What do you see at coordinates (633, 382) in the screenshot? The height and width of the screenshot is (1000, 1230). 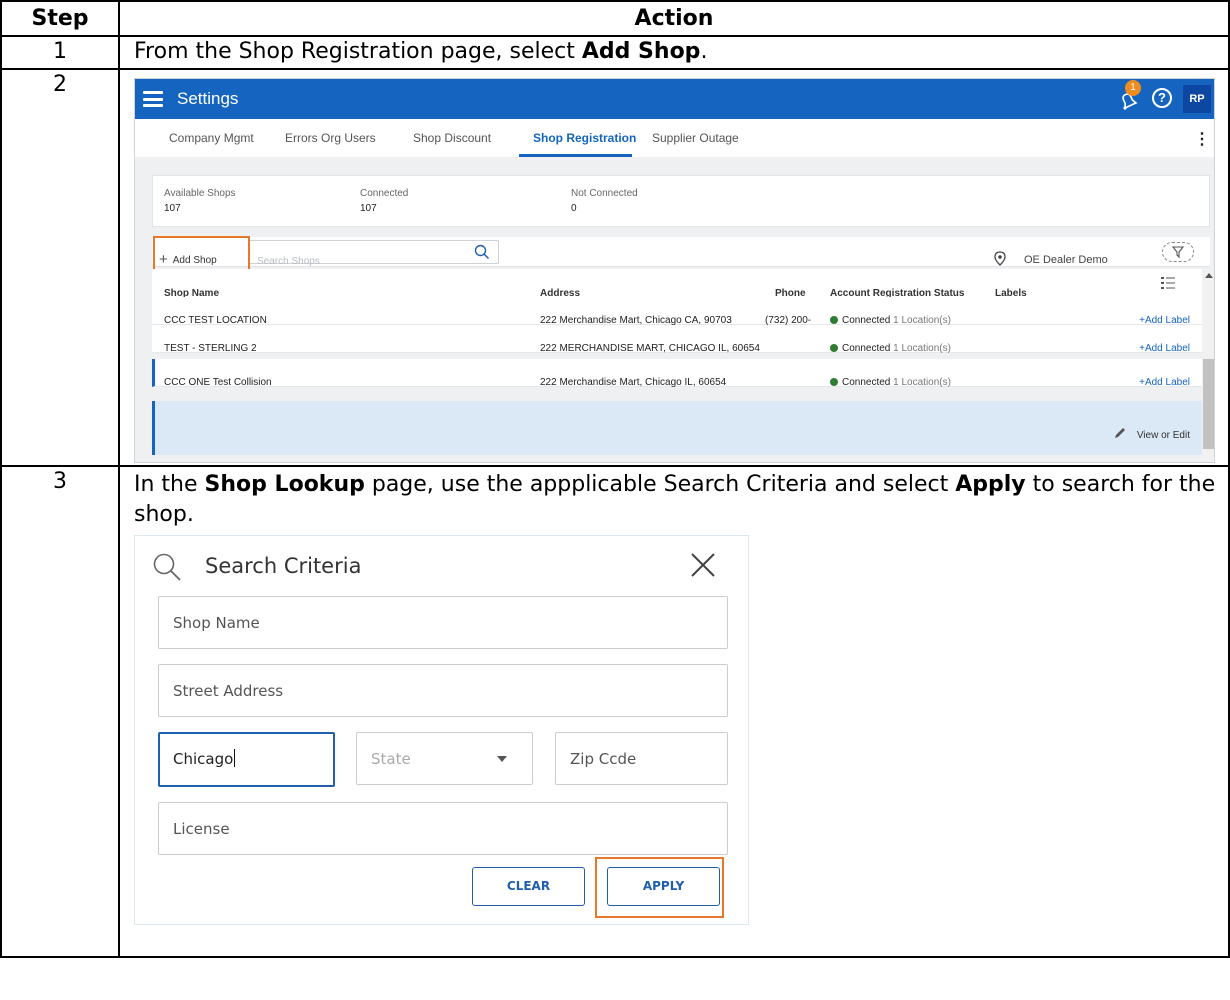 I see `address-cell: 222 Merchandise Mart, Chicago IL, 60654` at bounding box center [633, 382].